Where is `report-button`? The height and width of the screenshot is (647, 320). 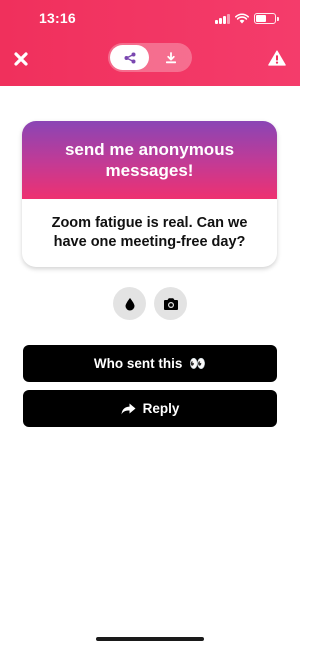
report-button is located at coordinates (277, 58).